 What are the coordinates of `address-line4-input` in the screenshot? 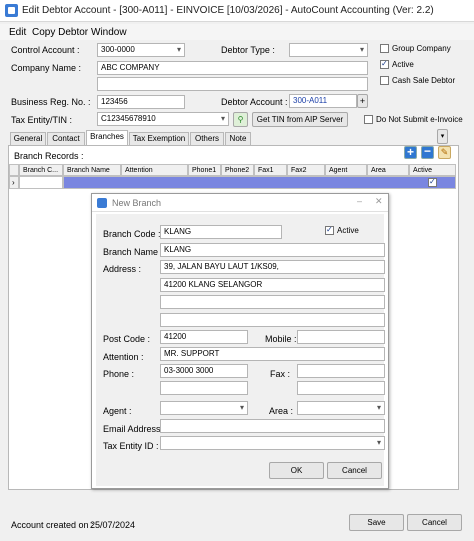 It's located at (272, 320).